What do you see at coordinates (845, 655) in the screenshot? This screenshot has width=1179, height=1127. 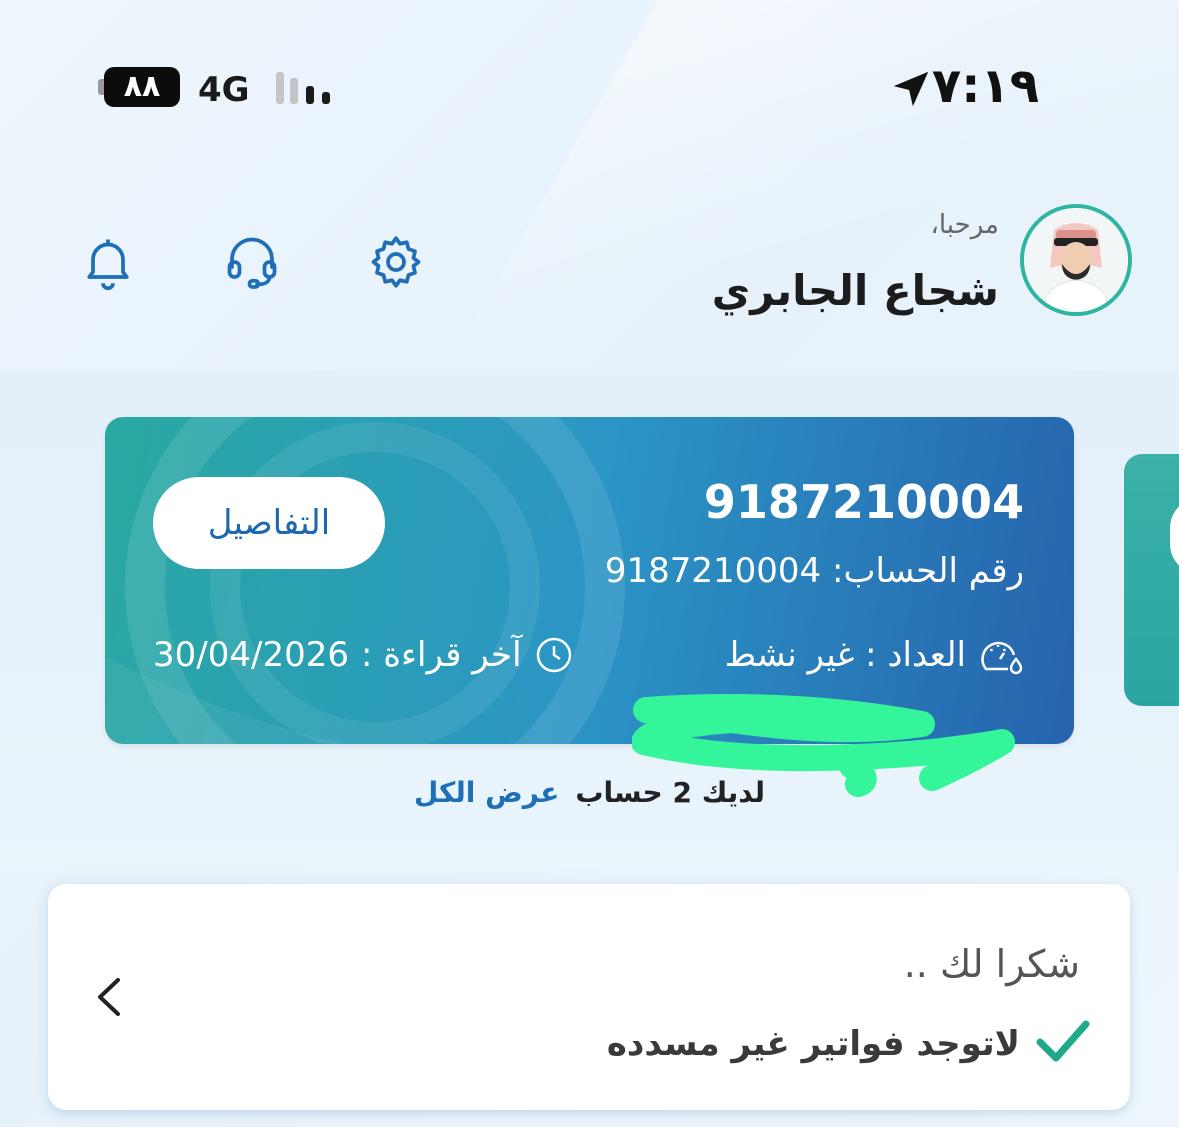 I see `meter-status: العداد : غير نشط` at bounding box center [845, 655].